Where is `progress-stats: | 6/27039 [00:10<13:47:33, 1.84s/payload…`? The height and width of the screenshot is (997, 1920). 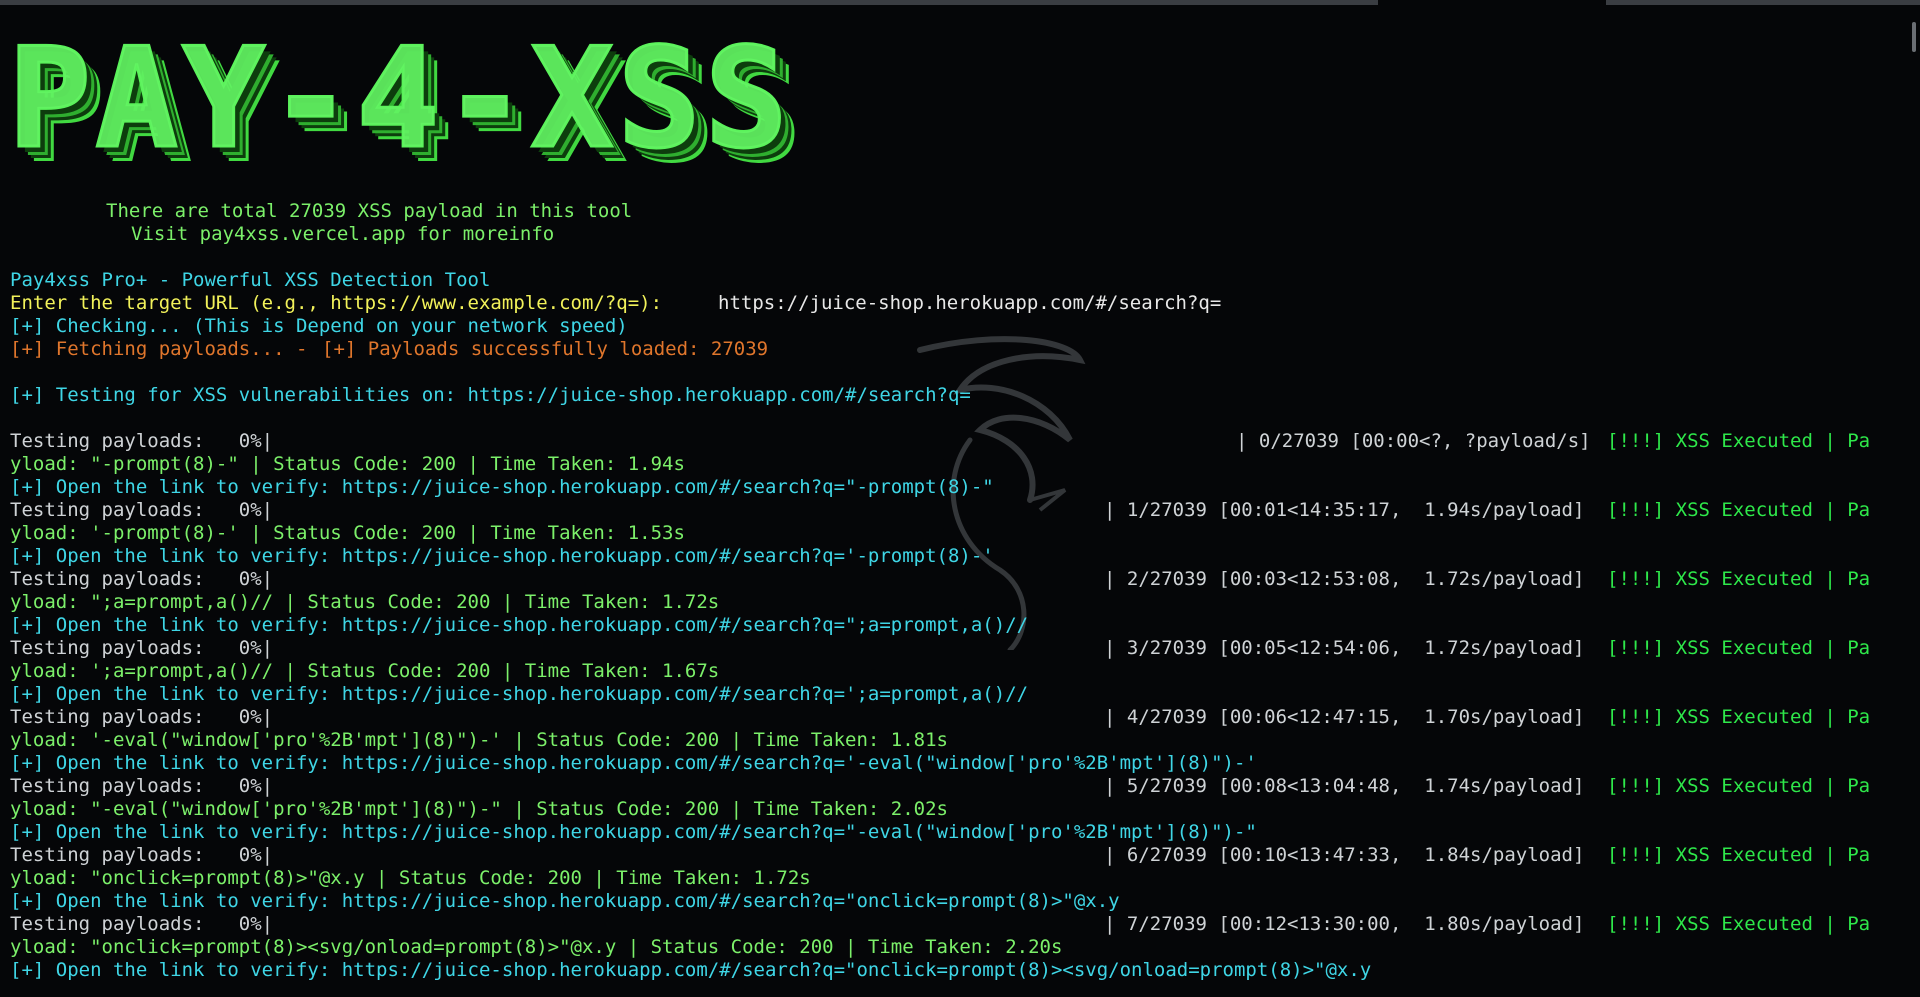
progress-stats: | 6/27039 [00:10<13:47:33, 1.84s/payload… is located at coordinates (1344, 855).